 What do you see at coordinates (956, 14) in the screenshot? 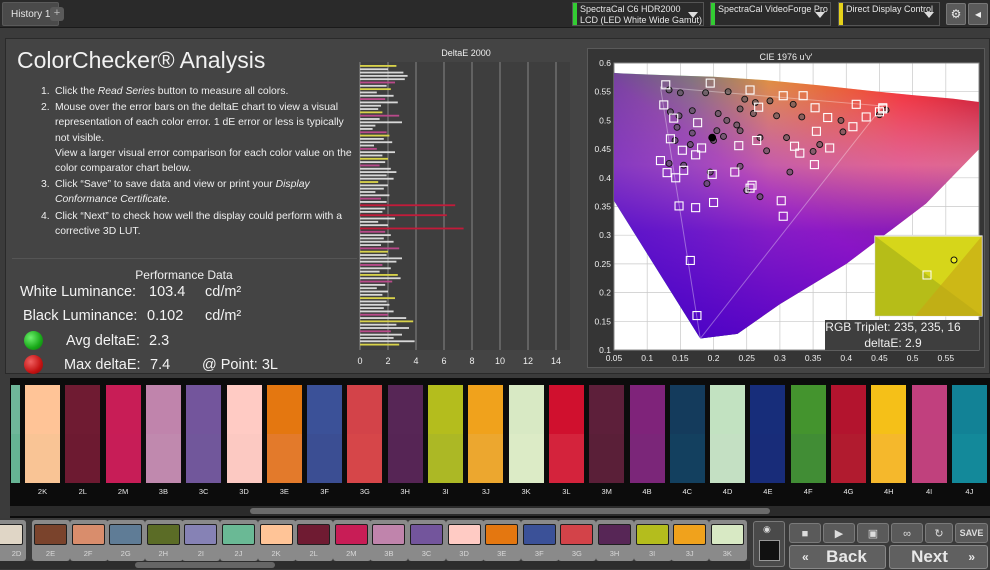
I see `settings-button: ⚙` at bounding box center [956, 14].